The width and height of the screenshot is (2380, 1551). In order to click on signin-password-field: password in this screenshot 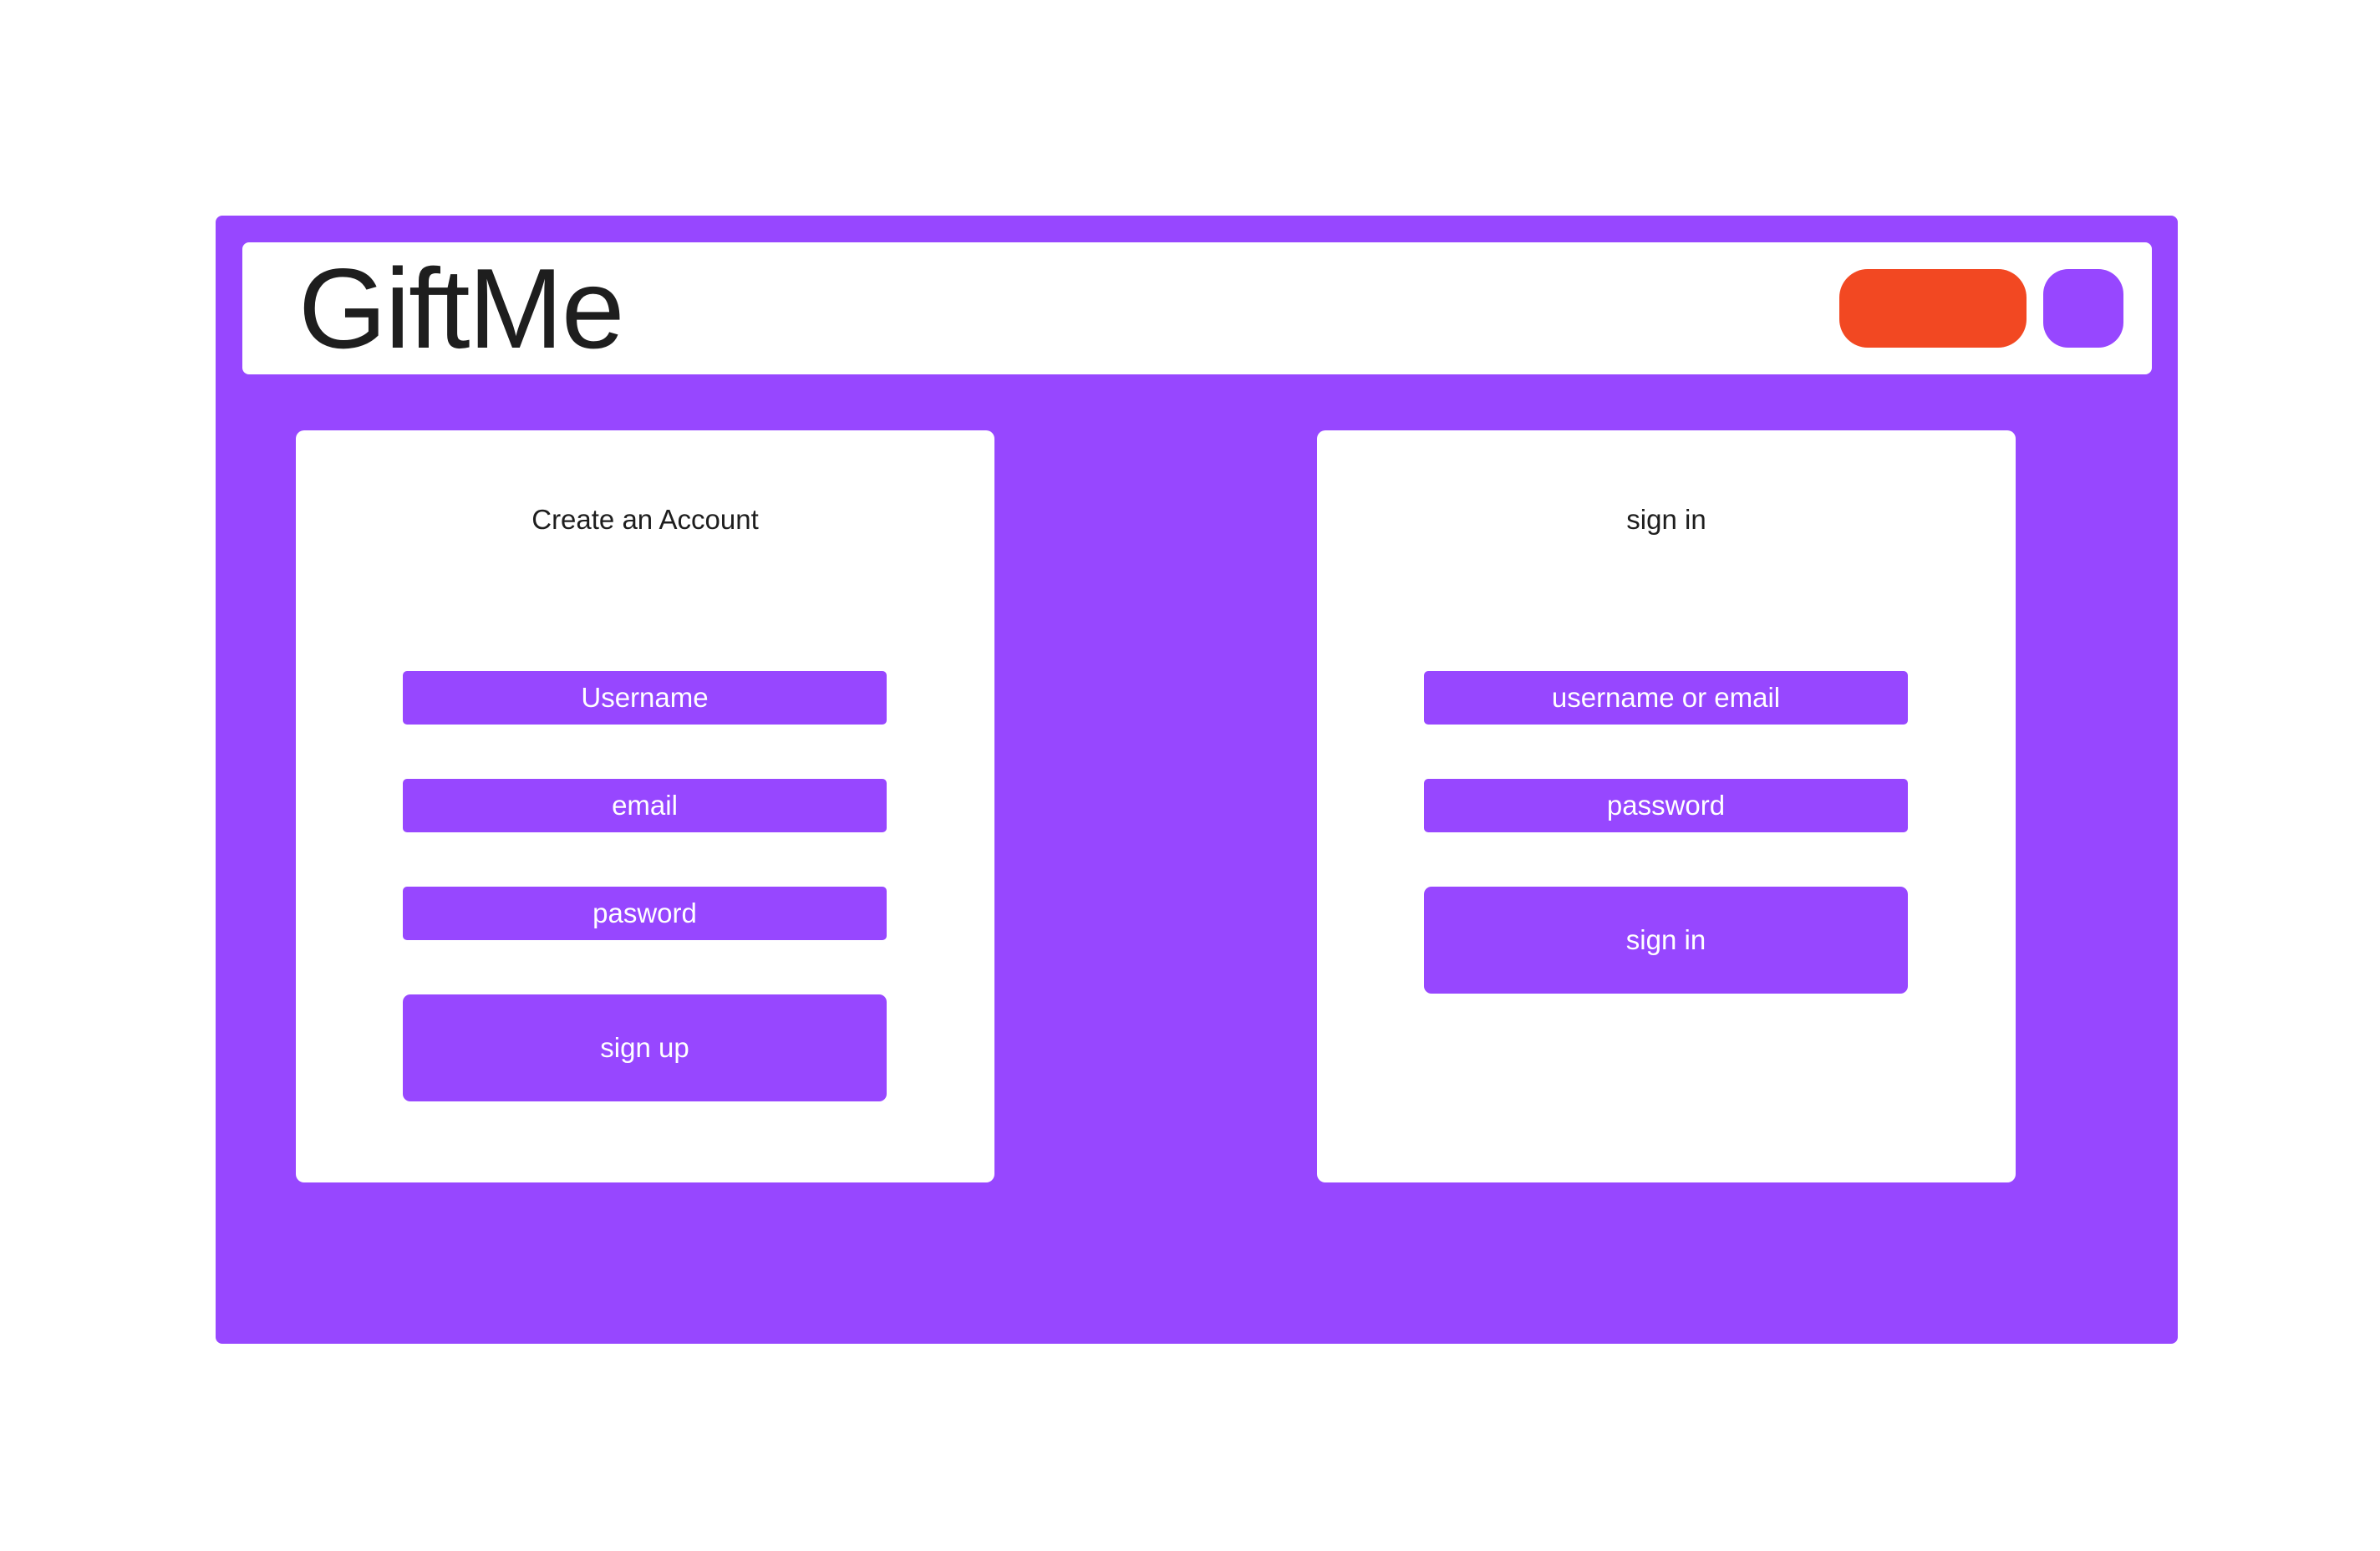, I will do `click(1666, 805)`.